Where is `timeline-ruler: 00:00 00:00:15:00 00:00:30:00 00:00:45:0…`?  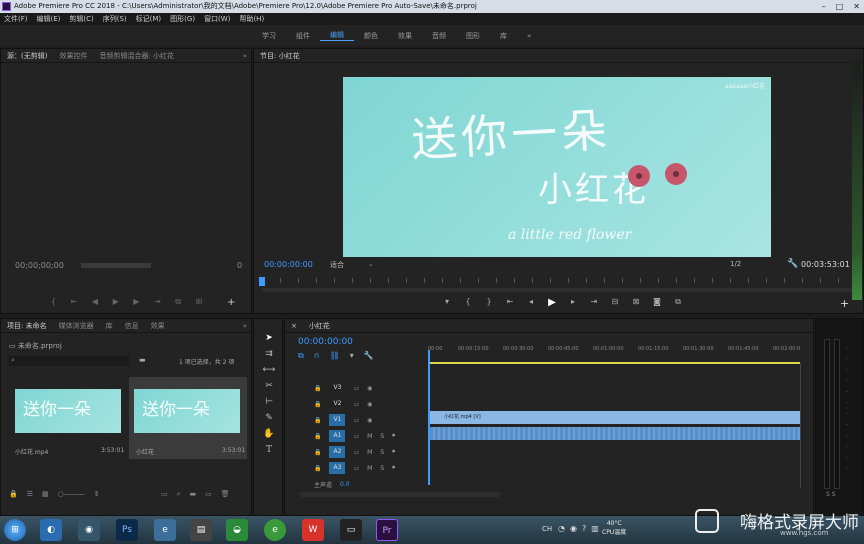
timeline-ruler: 00:00 00:00:15:00 00:00:30:00 00:00:45:0… is located at coordinates (618, 351).